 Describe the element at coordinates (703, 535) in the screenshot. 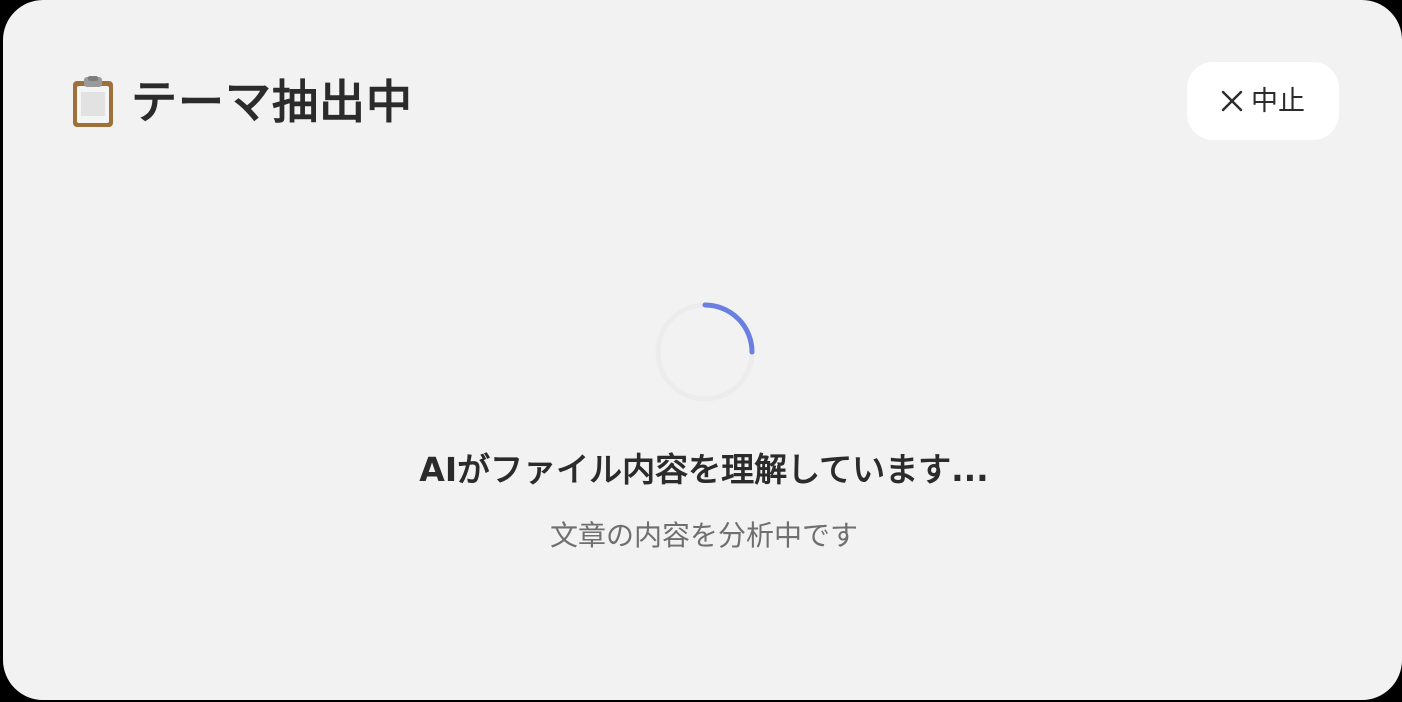

I see `loading-submessage: 文章の内容を分析中です` at that location.